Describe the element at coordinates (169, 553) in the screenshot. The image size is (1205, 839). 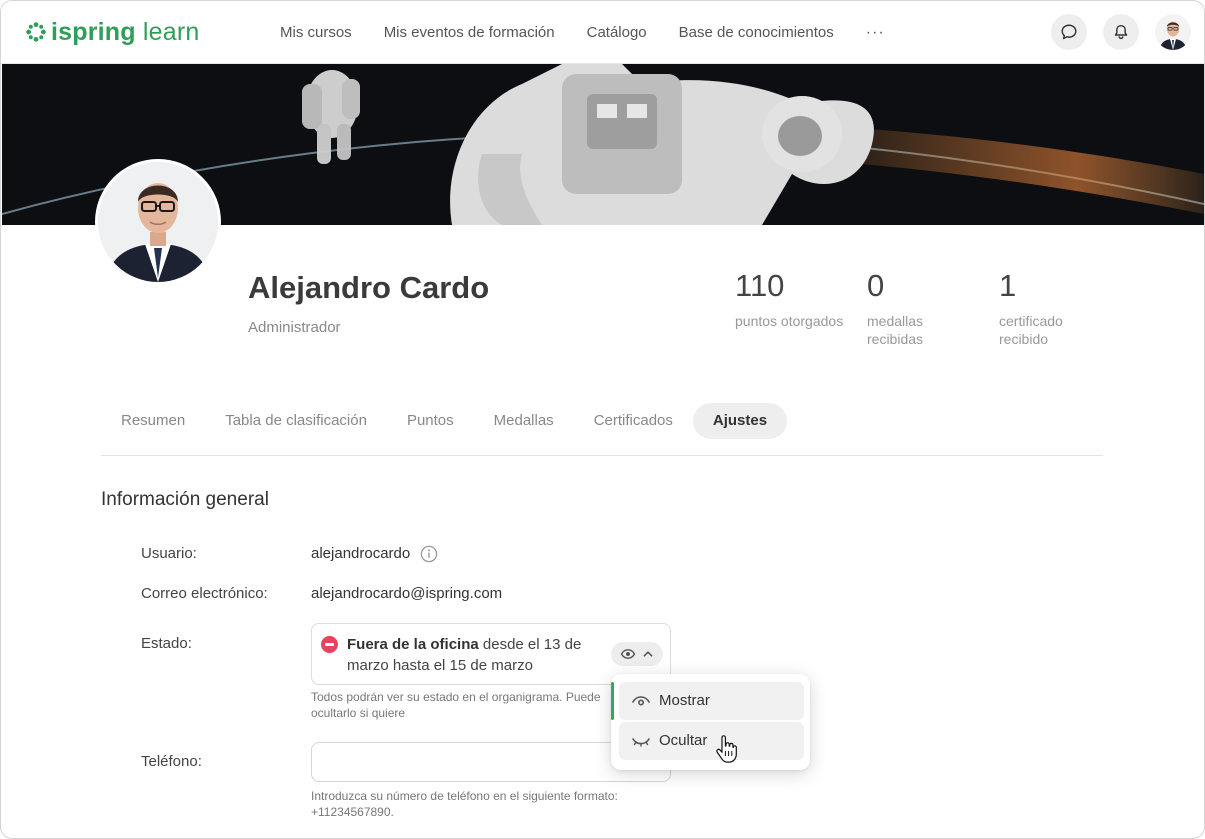
I see `username-label: Usuario:` at that location.